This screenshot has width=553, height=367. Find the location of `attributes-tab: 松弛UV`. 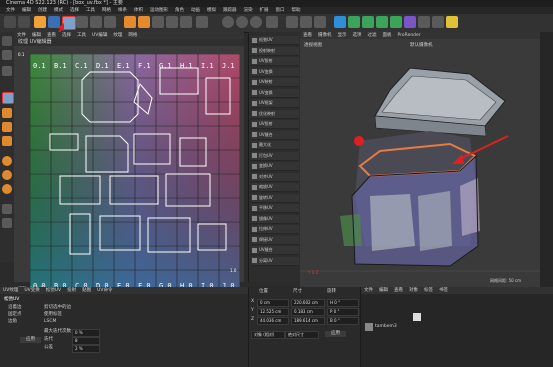

attributes-tab: 松弛UV is located at coordinates (53, 290).